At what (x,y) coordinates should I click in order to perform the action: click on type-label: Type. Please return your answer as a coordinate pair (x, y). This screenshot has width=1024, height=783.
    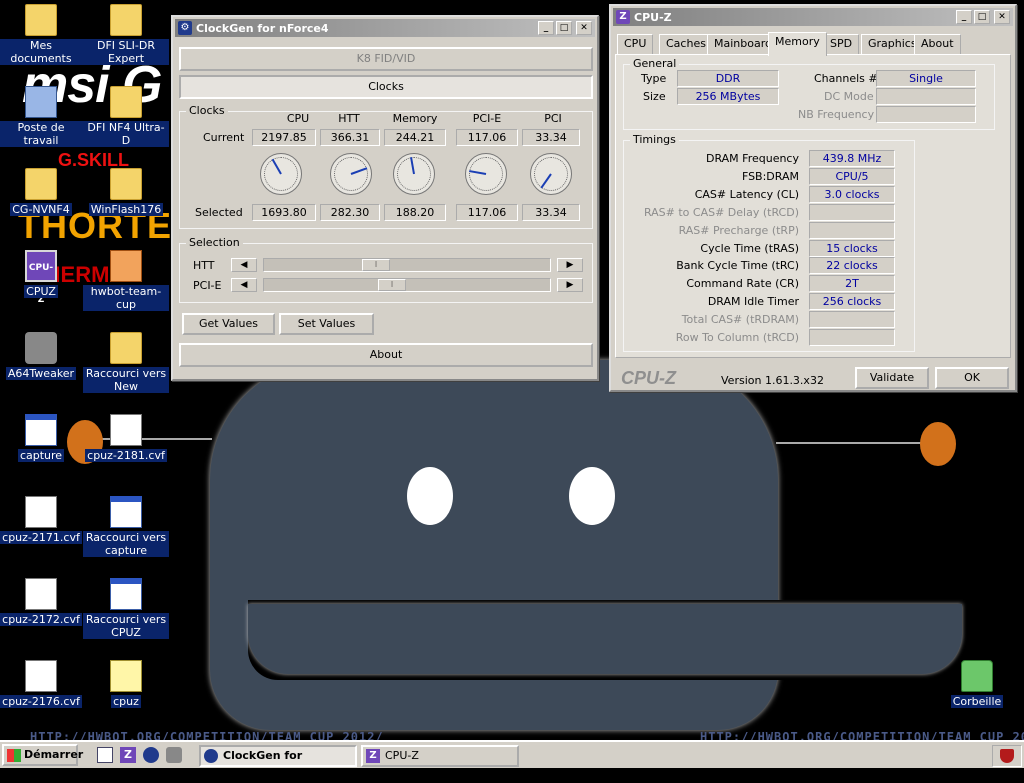
    Looking at the image, I should click on (654, 78).